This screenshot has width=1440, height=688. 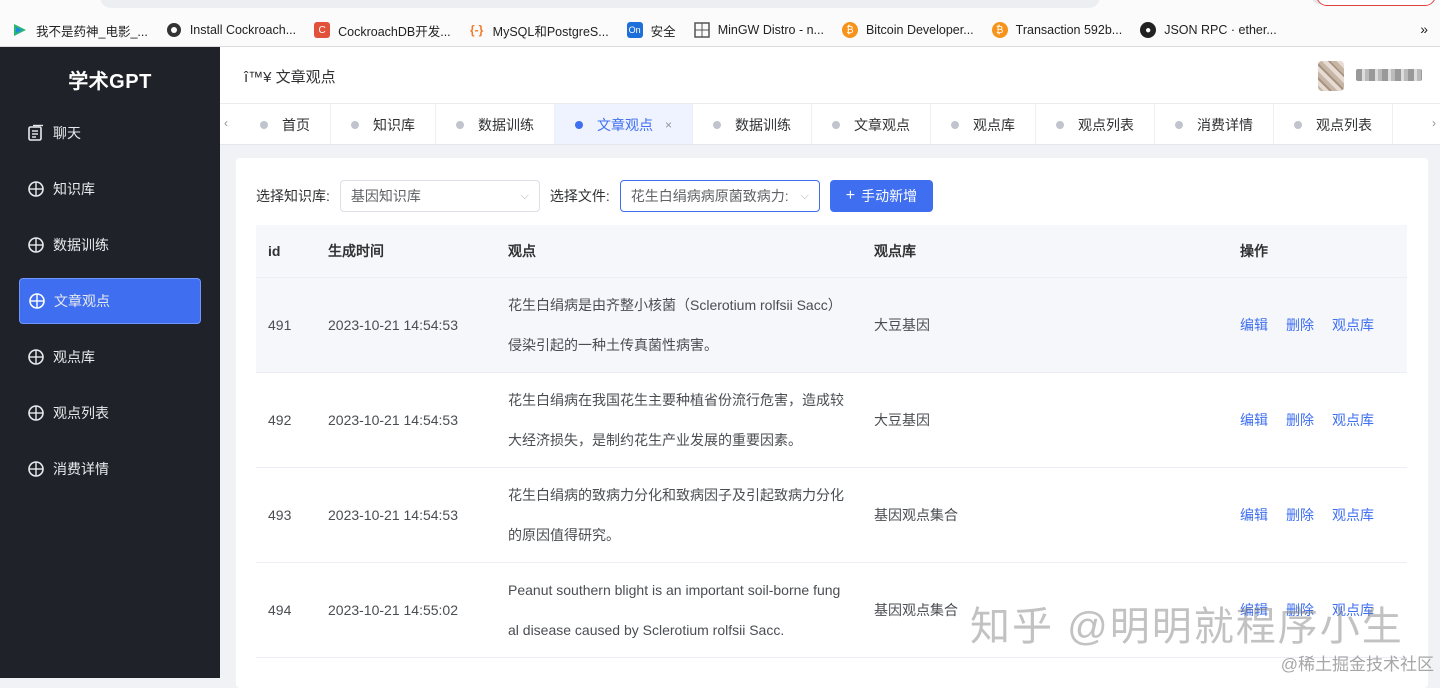 I want to click on sidebar-item-label: 消费详情, so click(x=81, y=469).